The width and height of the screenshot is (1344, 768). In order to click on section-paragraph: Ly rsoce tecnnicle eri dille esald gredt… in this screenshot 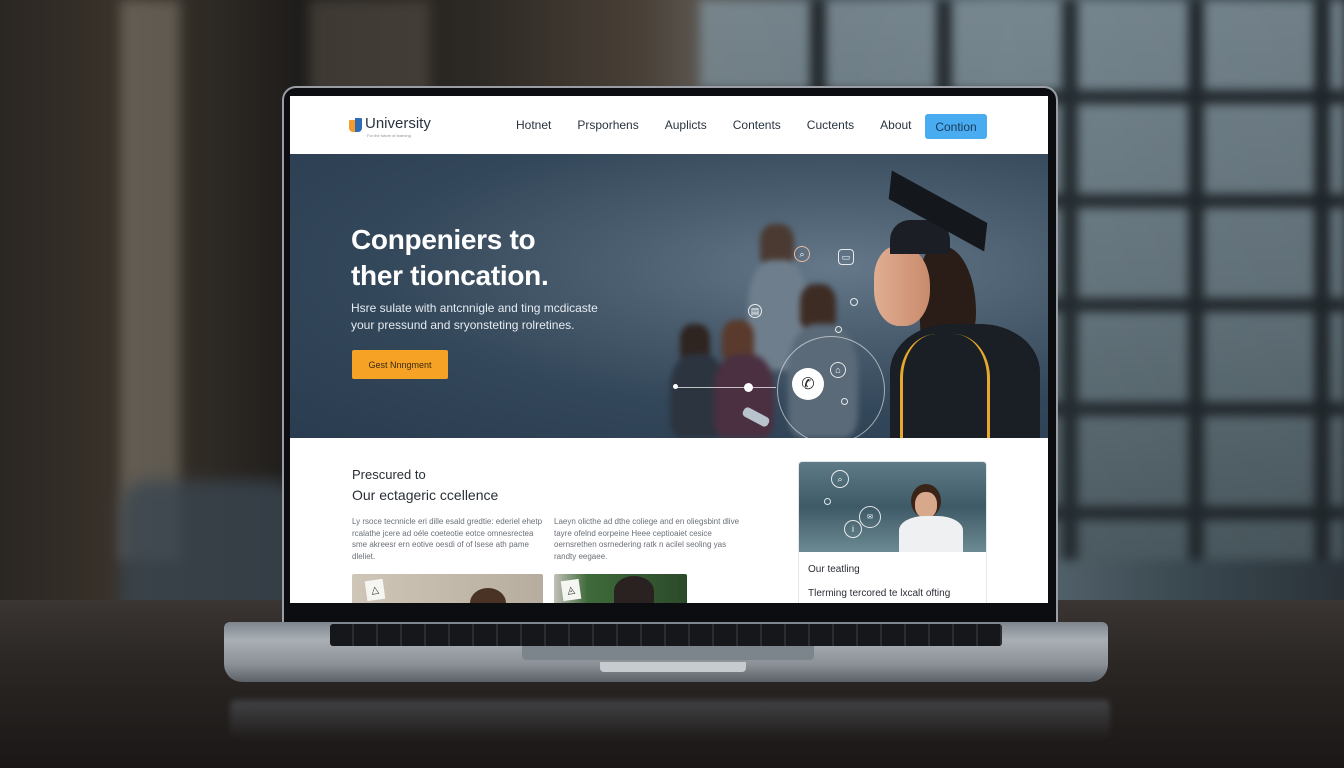, I will do `click(447, 539)`.